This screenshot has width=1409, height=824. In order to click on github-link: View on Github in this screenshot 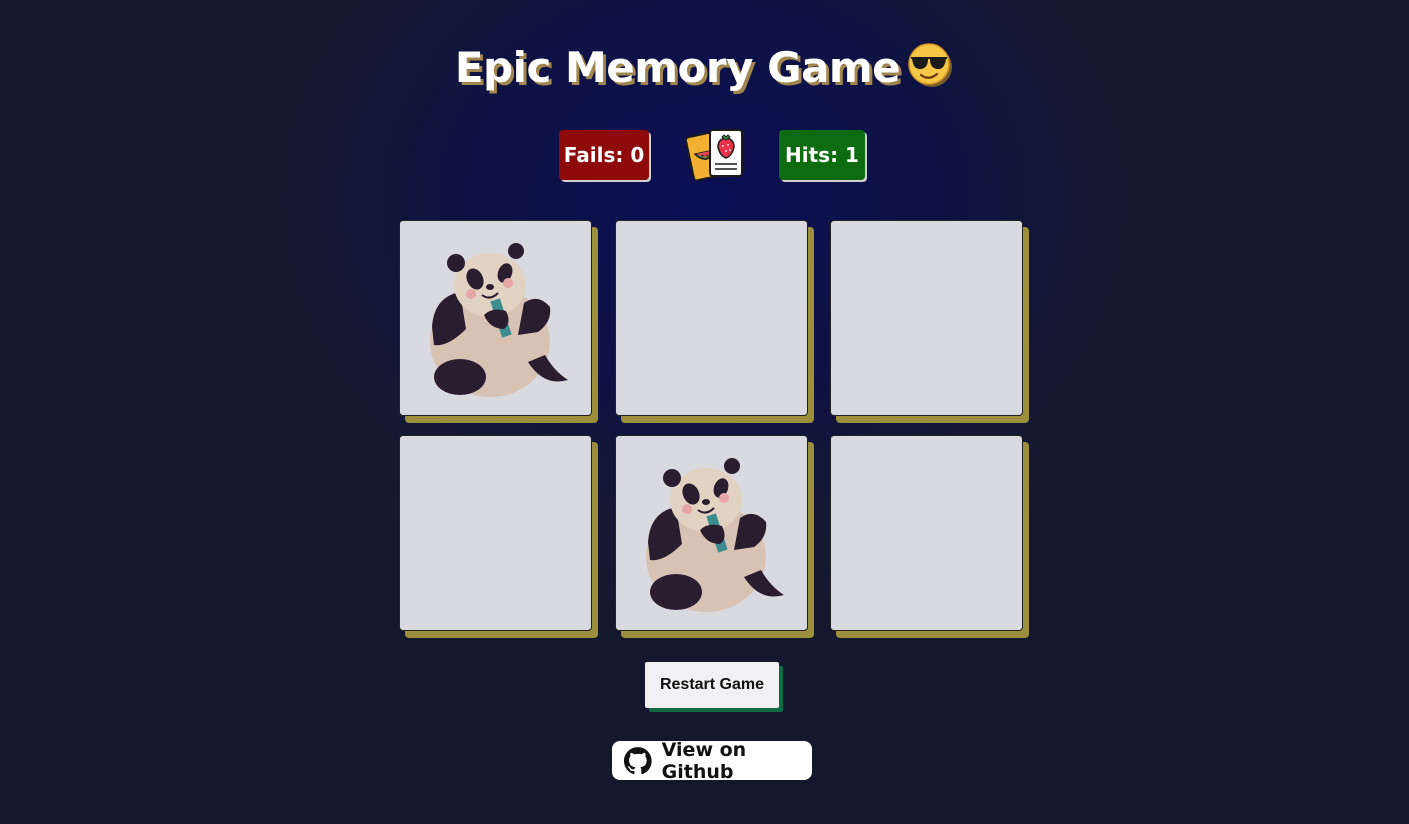, I will do `click(712, 760)`.